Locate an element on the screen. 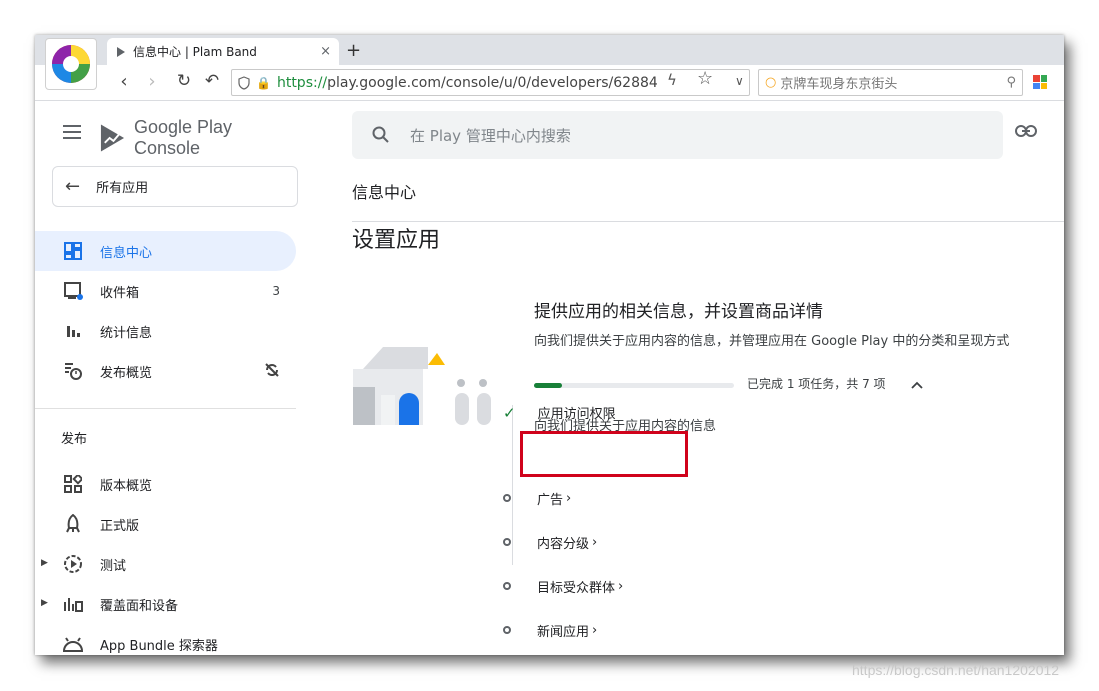 The height and width of the screenshot is (691, 1099). sidebar-item-label: 信息中心 is located at coordinates (126, 253).